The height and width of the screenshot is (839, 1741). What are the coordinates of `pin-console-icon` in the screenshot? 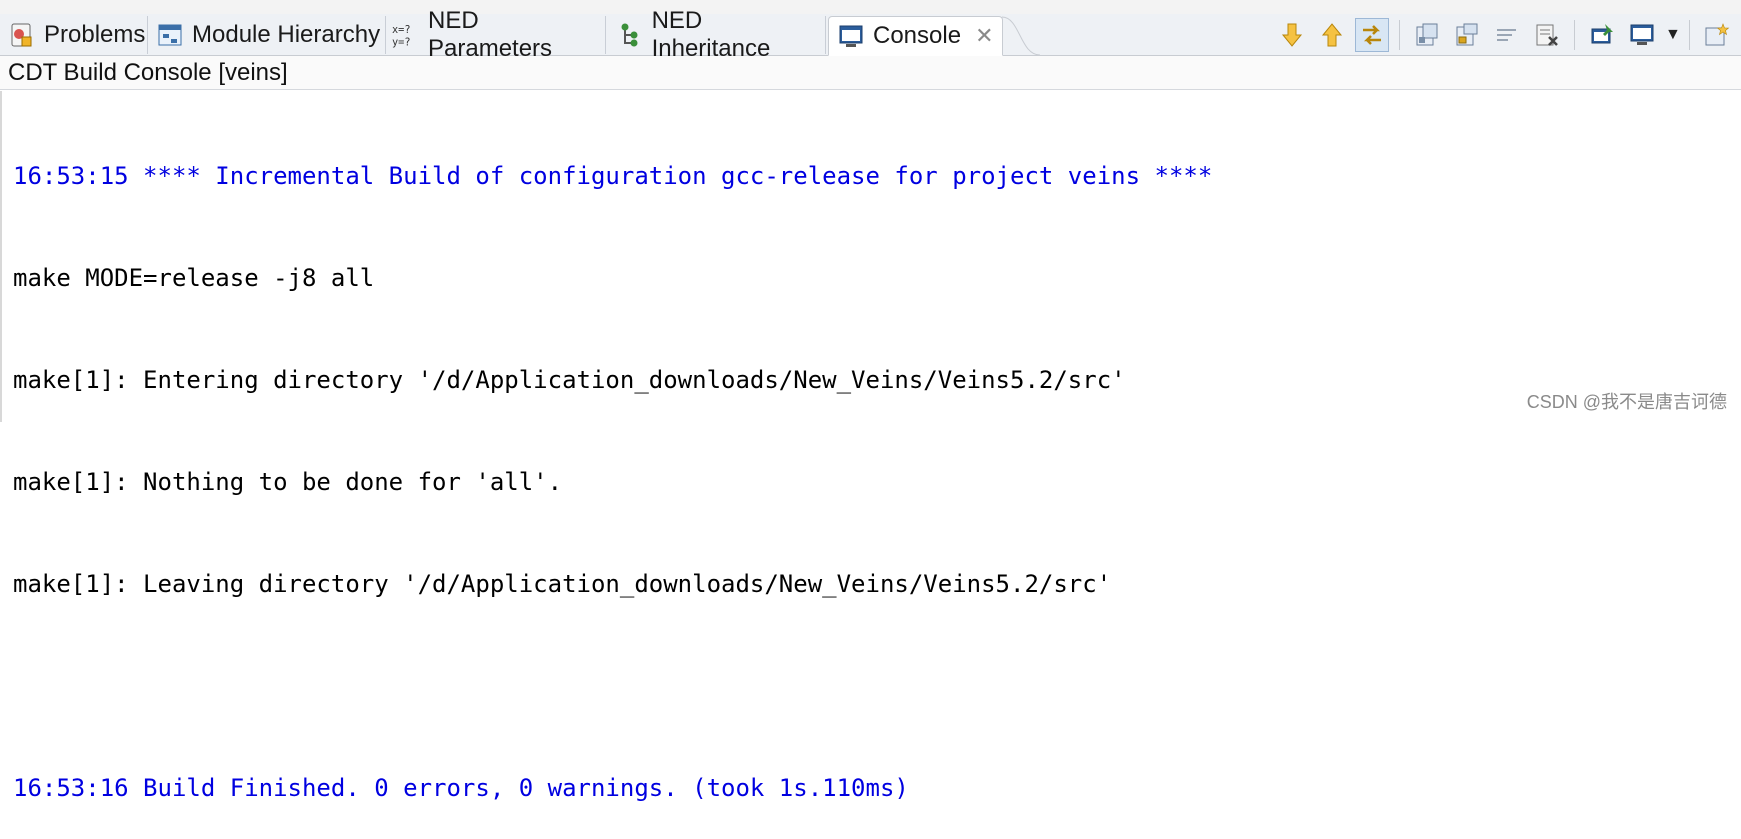 It's located at (1602, 35).